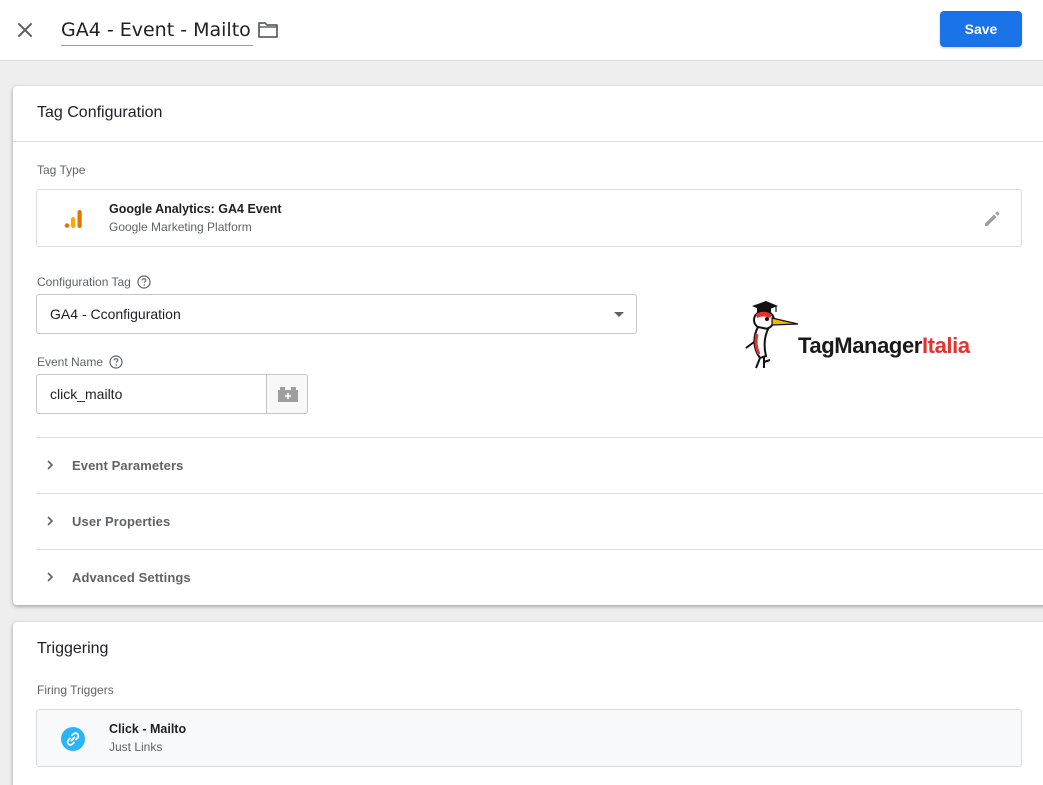  Describe the element at coordinates (131, 577) in the screenshot. I see `section-label: Advanced Settings` at that location.